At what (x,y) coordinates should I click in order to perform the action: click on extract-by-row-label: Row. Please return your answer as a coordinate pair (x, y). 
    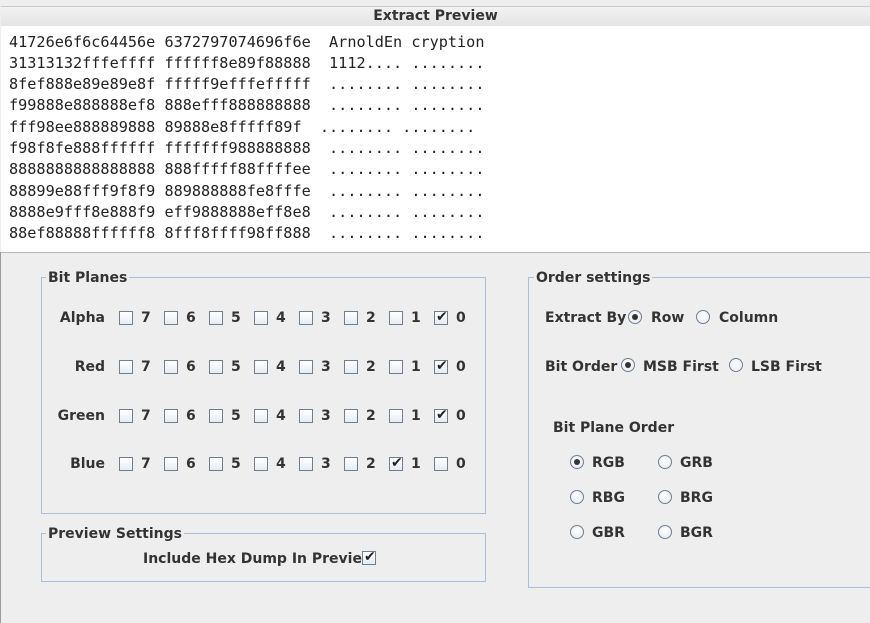
    Looking at the image, I should click on (667, 318).